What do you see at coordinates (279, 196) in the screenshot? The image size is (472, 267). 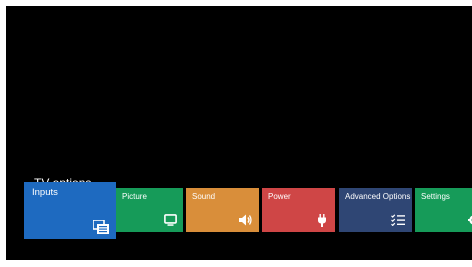 I see `tile-power-label: Power` at bounding box center [279, 196].